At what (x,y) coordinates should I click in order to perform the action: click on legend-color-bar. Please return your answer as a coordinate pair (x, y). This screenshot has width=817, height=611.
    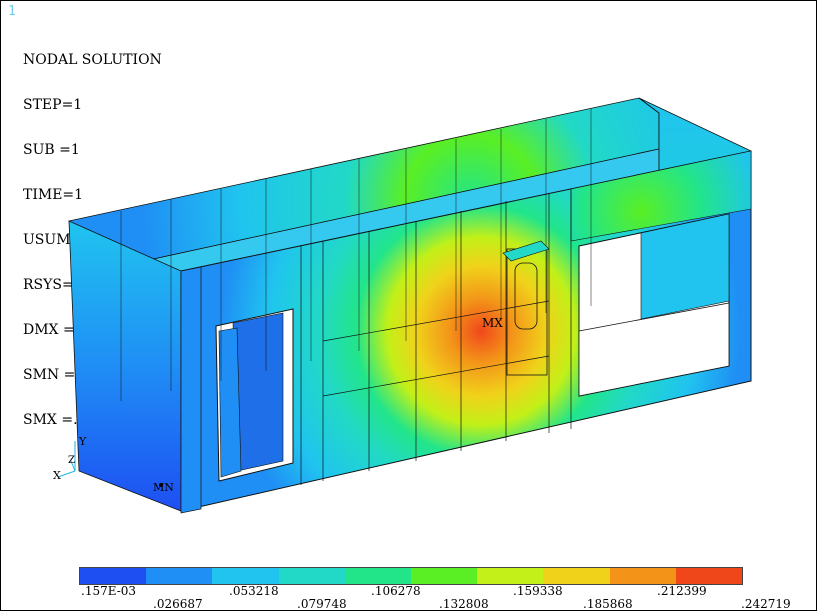
    Looking at the image, I should click on (411, 576).